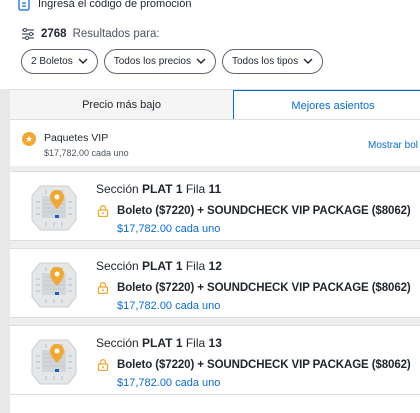  I want to click on show-tickets-link: Mostrar bol, so click(393, 145).